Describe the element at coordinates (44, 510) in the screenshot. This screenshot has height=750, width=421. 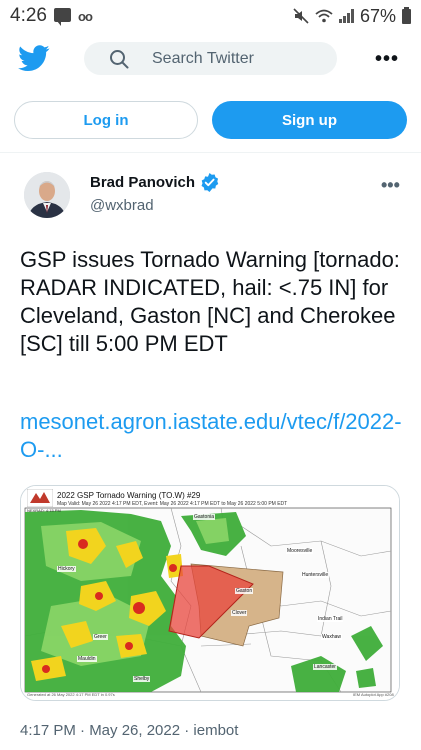
I see `map-nexrad-time: NEXRAD: 4:15 PM` at that location.